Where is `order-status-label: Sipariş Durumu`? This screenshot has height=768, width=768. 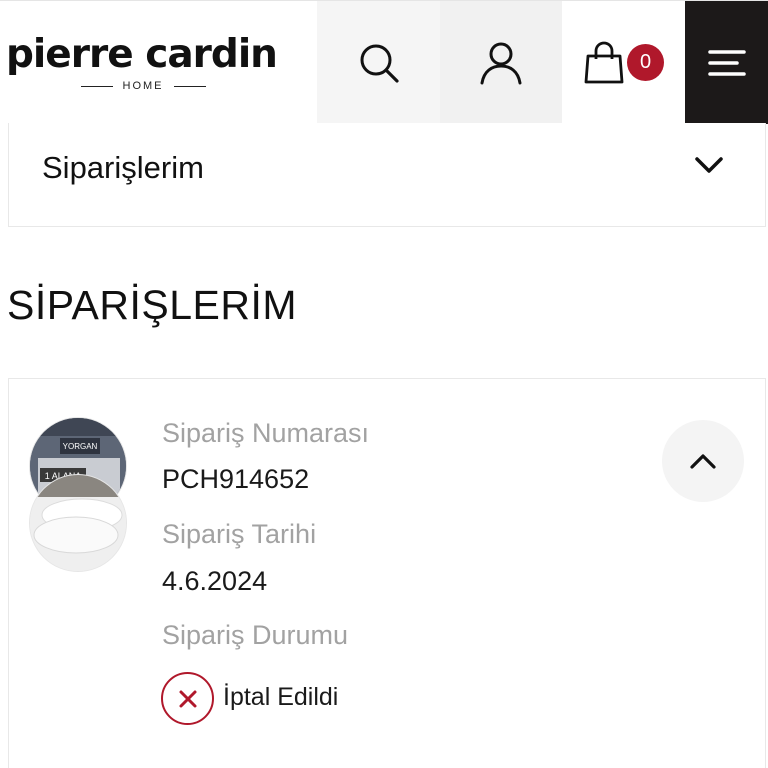
order-status-label: Sipariş Durumu is located at coordinates (255, 635).